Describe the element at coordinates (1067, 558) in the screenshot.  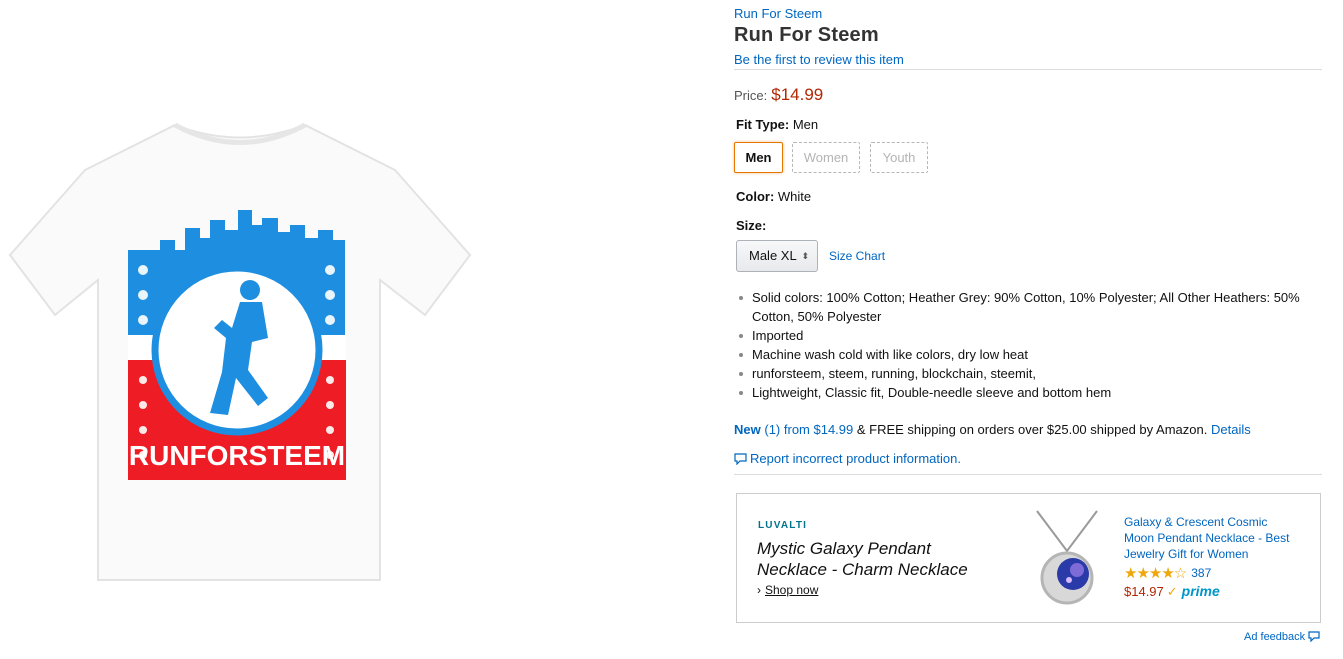
I see `ad-product-image` at that location.